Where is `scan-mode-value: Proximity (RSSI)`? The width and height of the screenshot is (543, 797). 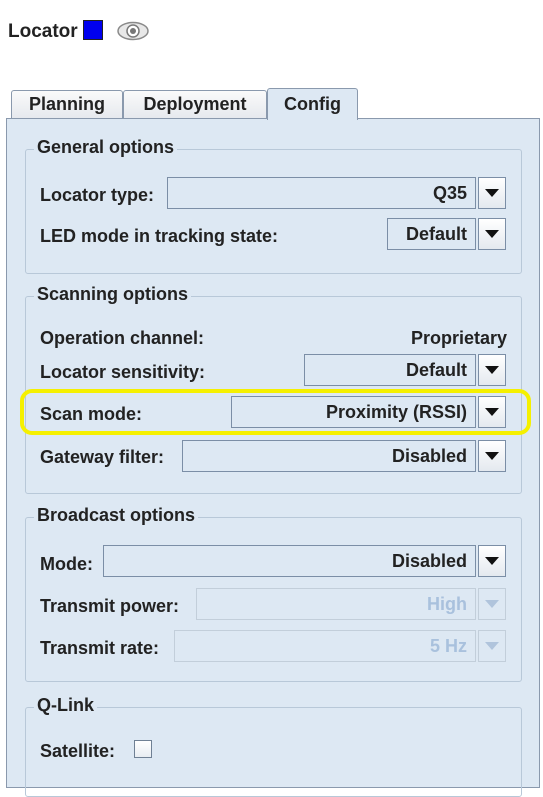
scan-mode-value: Proximity (RSSI) is located at coordinates (353, 412).